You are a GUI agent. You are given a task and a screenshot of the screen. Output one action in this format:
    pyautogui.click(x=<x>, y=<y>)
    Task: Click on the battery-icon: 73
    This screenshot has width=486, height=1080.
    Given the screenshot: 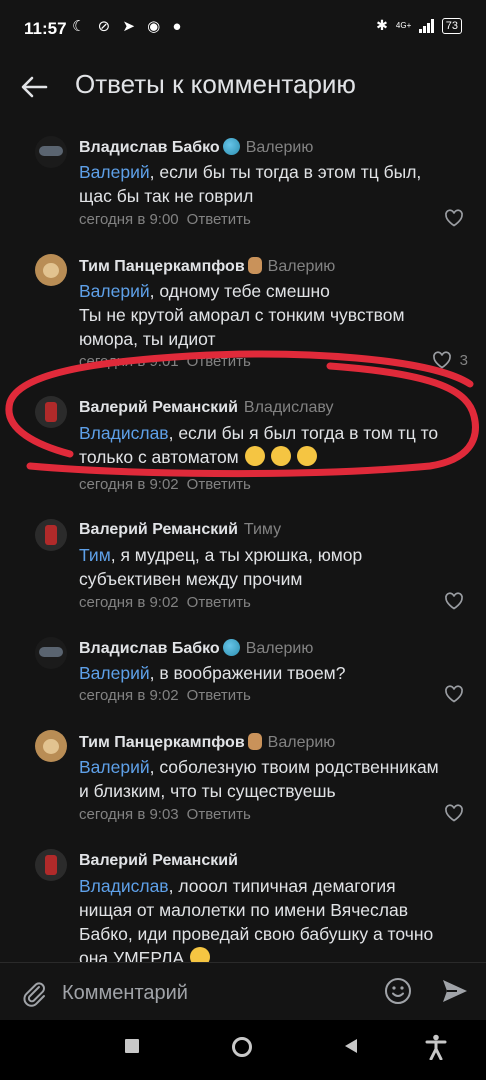 What is the action you would take?
    pyautogui.click(x=451, y=25)
    